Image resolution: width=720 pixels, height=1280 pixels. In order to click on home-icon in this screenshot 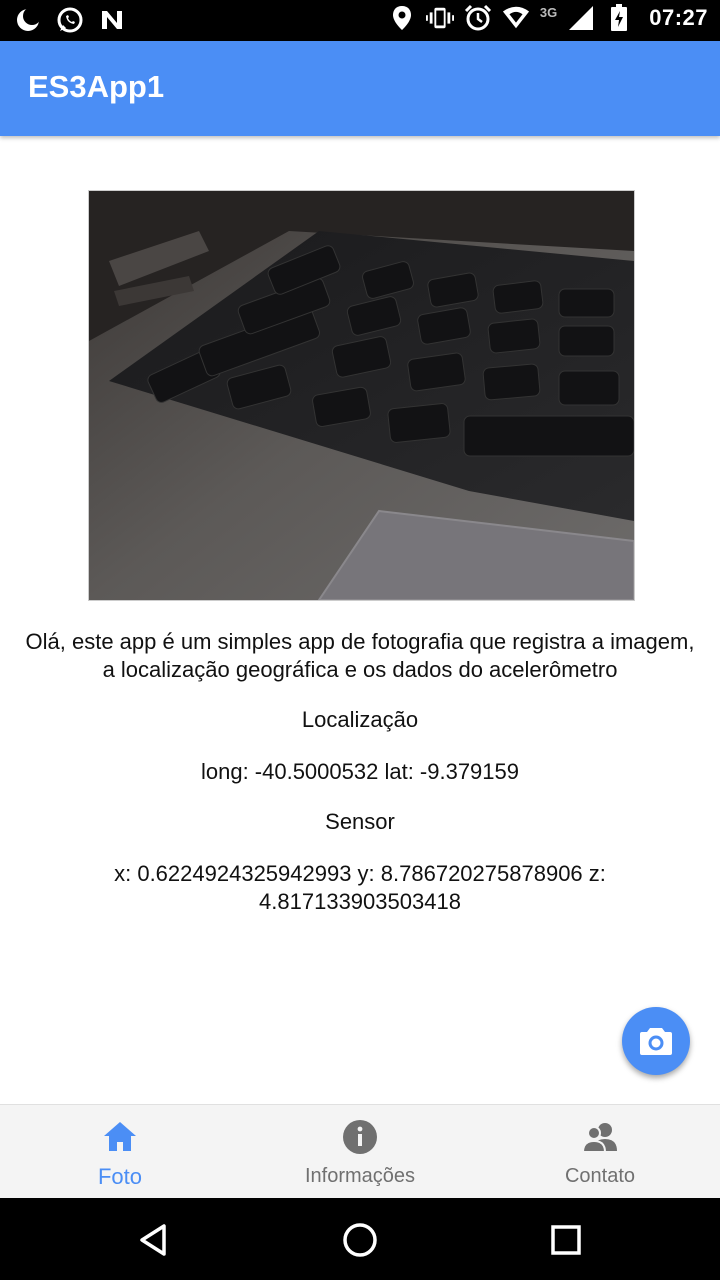, I will do `click(120, 1136)`.